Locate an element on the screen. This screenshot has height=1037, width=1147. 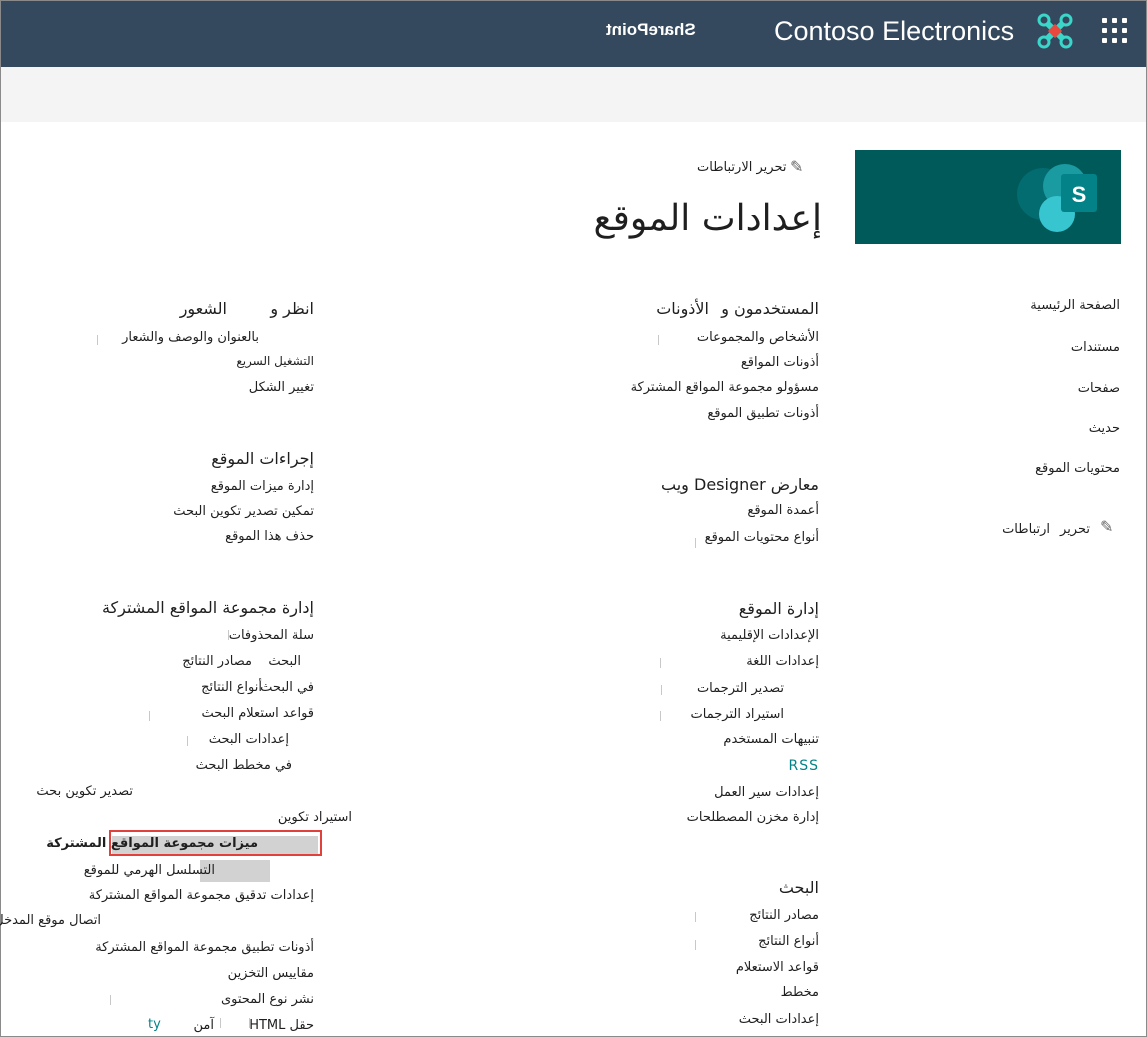
link-collection-result-sources: مصادر النتائج is located at coordinates (217, 661).